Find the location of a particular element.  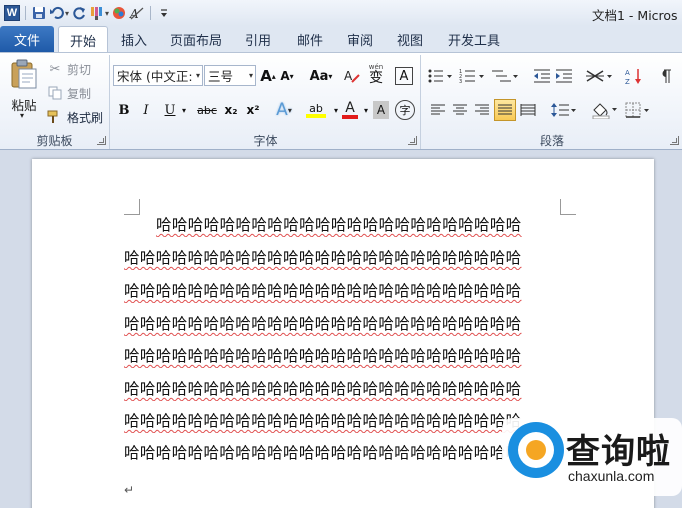

undo-dropdown-icon: ▾ is located at coordinates (67, 13).